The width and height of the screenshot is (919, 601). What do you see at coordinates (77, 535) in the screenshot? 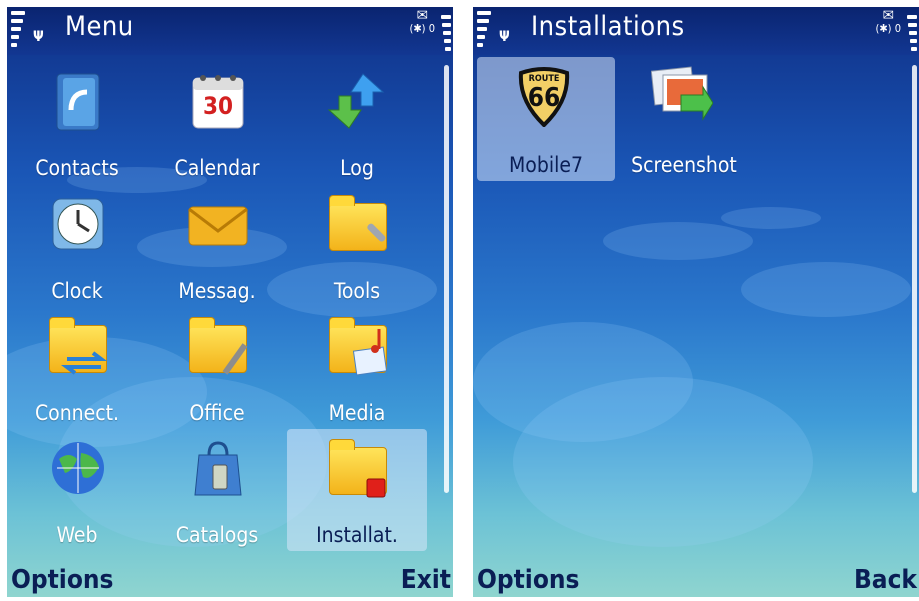
I see `item-label: Web` at bounding box center [77, 535].